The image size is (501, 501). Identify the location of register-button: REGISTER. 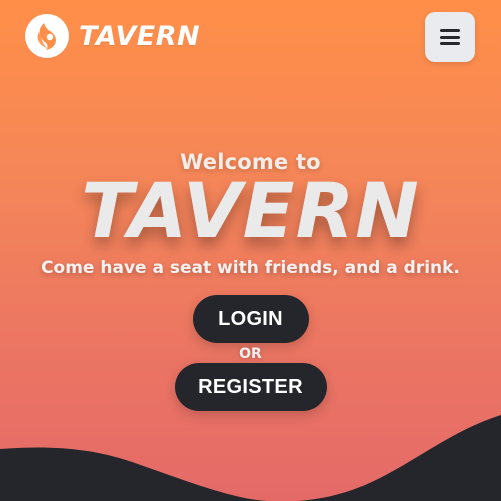
(250, 387).